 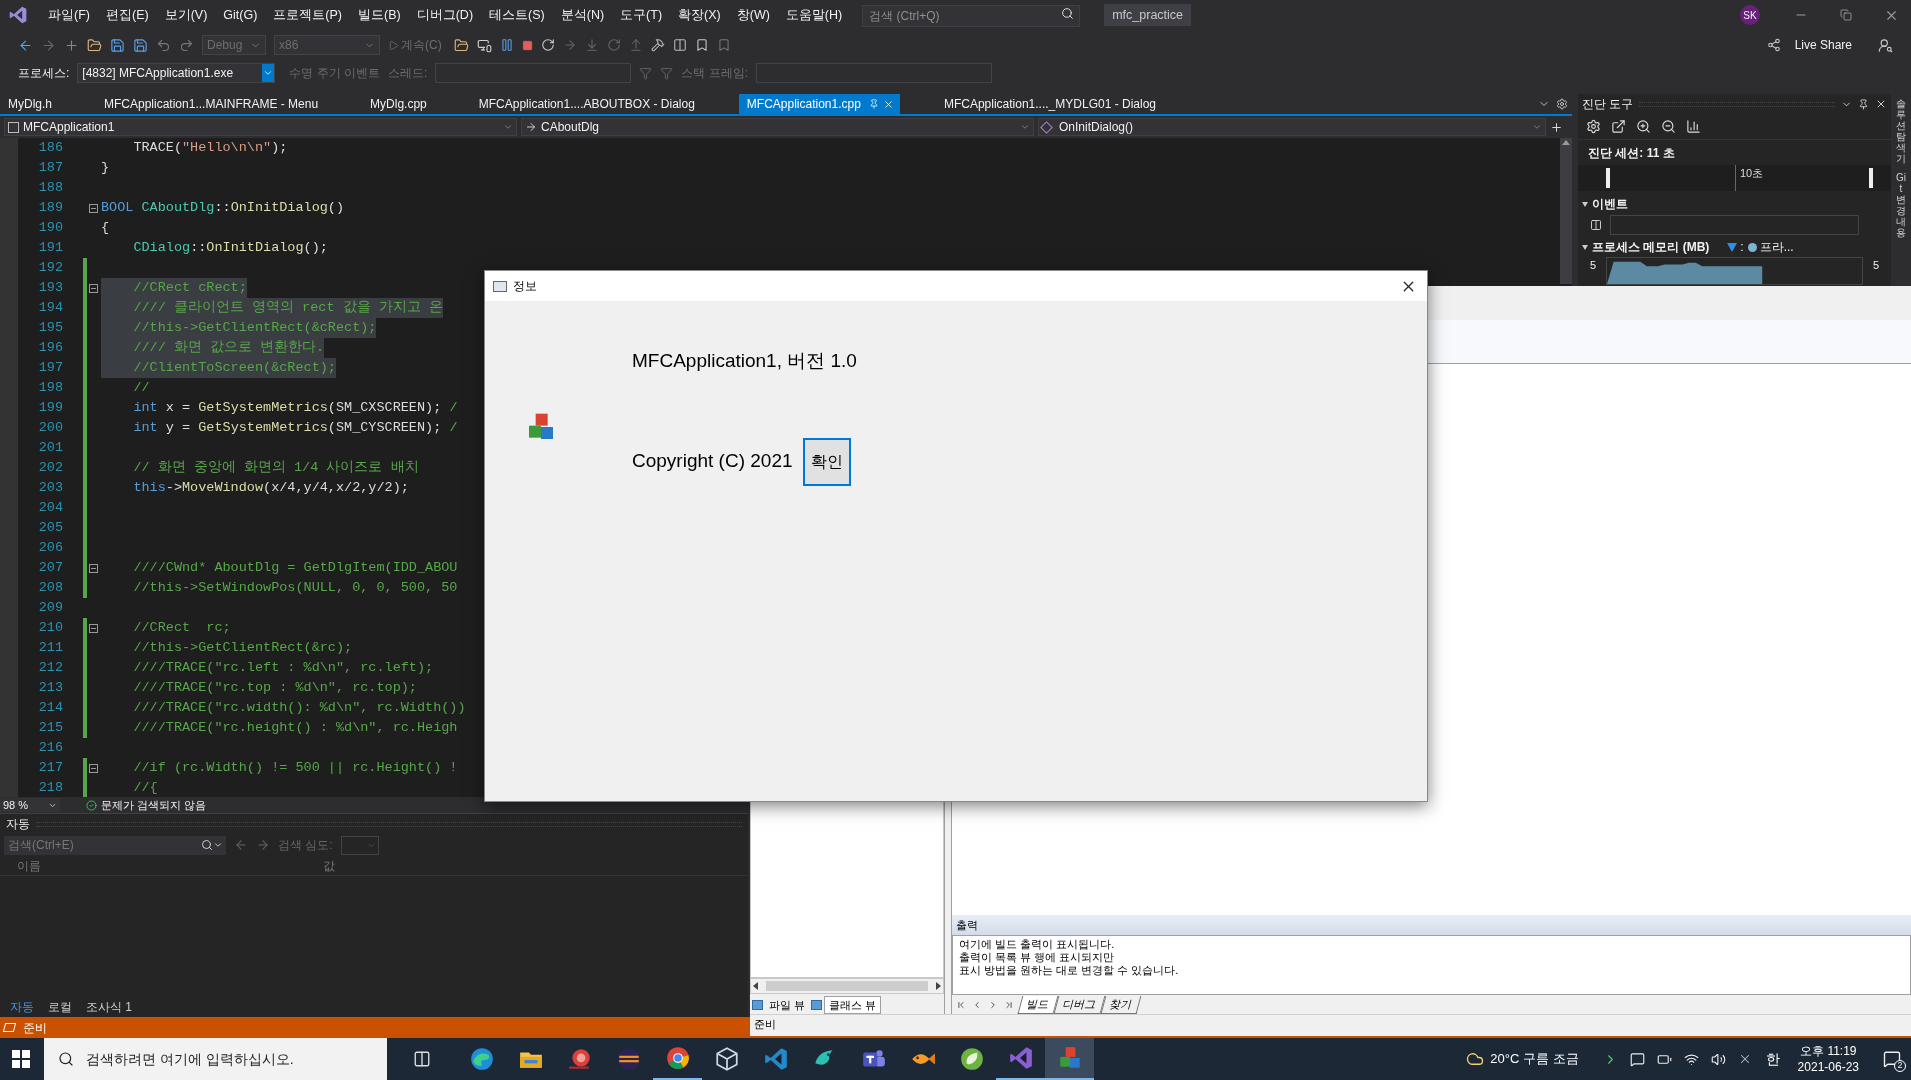 I want to click on logo-icon, so click(x=18, y=15).